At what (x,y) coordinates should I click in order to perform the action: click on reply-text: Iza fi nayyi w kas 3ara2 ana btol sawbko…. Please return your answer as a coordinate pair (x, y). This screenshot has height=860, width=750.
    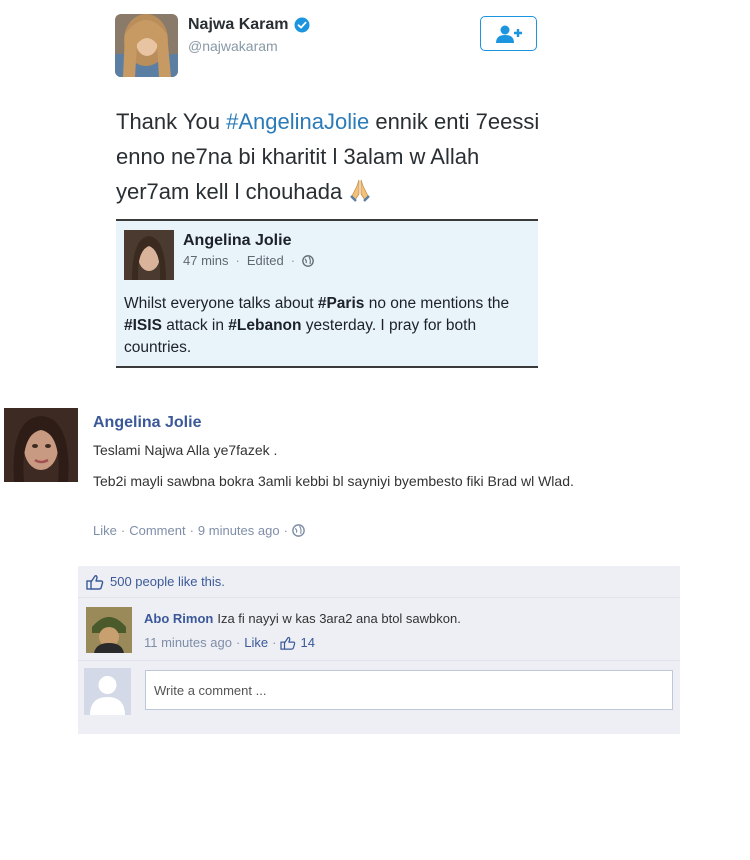
    Looking at the image, I should click on (339, 618).